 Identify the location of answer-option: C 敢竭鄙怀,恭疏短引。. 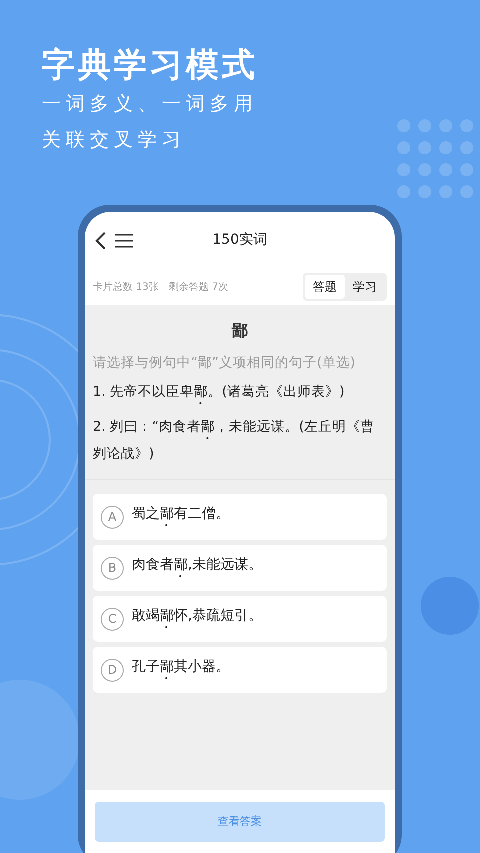
(240, 619).